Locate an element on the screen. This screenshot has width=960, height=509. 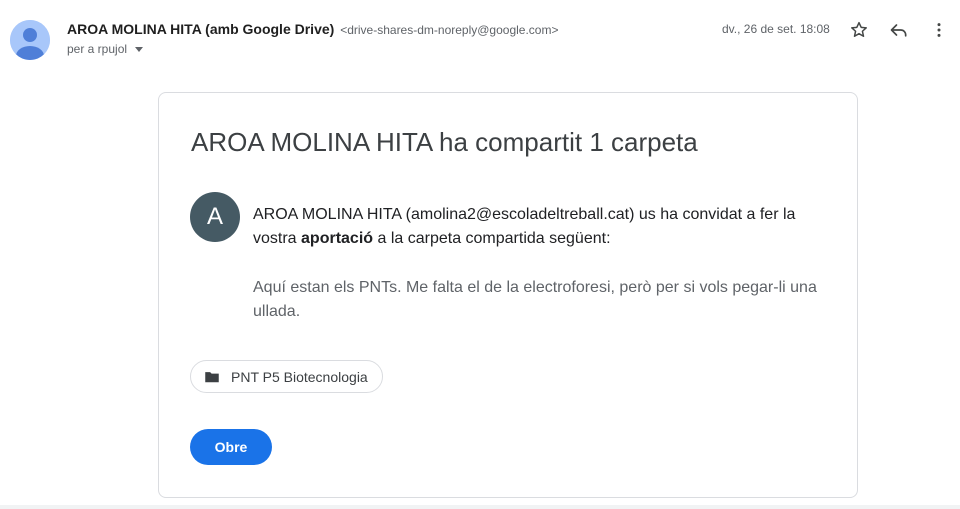
folder-icon is located at coordinates (212, 376).